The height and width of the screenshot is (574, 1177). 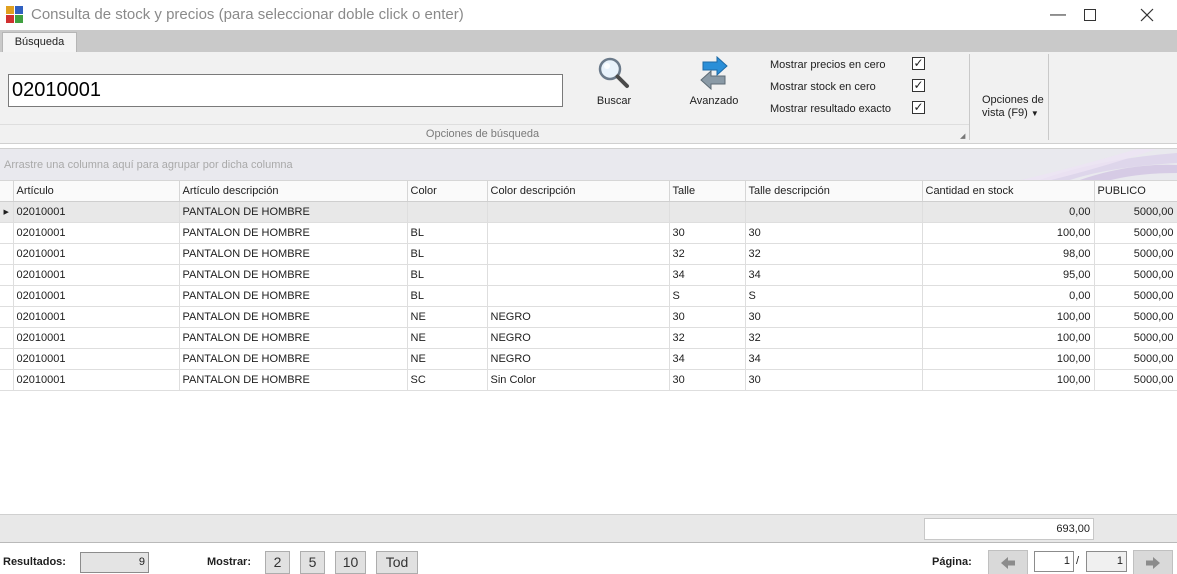 What do you see at coordinates (293, 191) in the screenshot?
I see `column-header-articulo-descripcion: Artículo descripción` at bounding box center [293, 191].